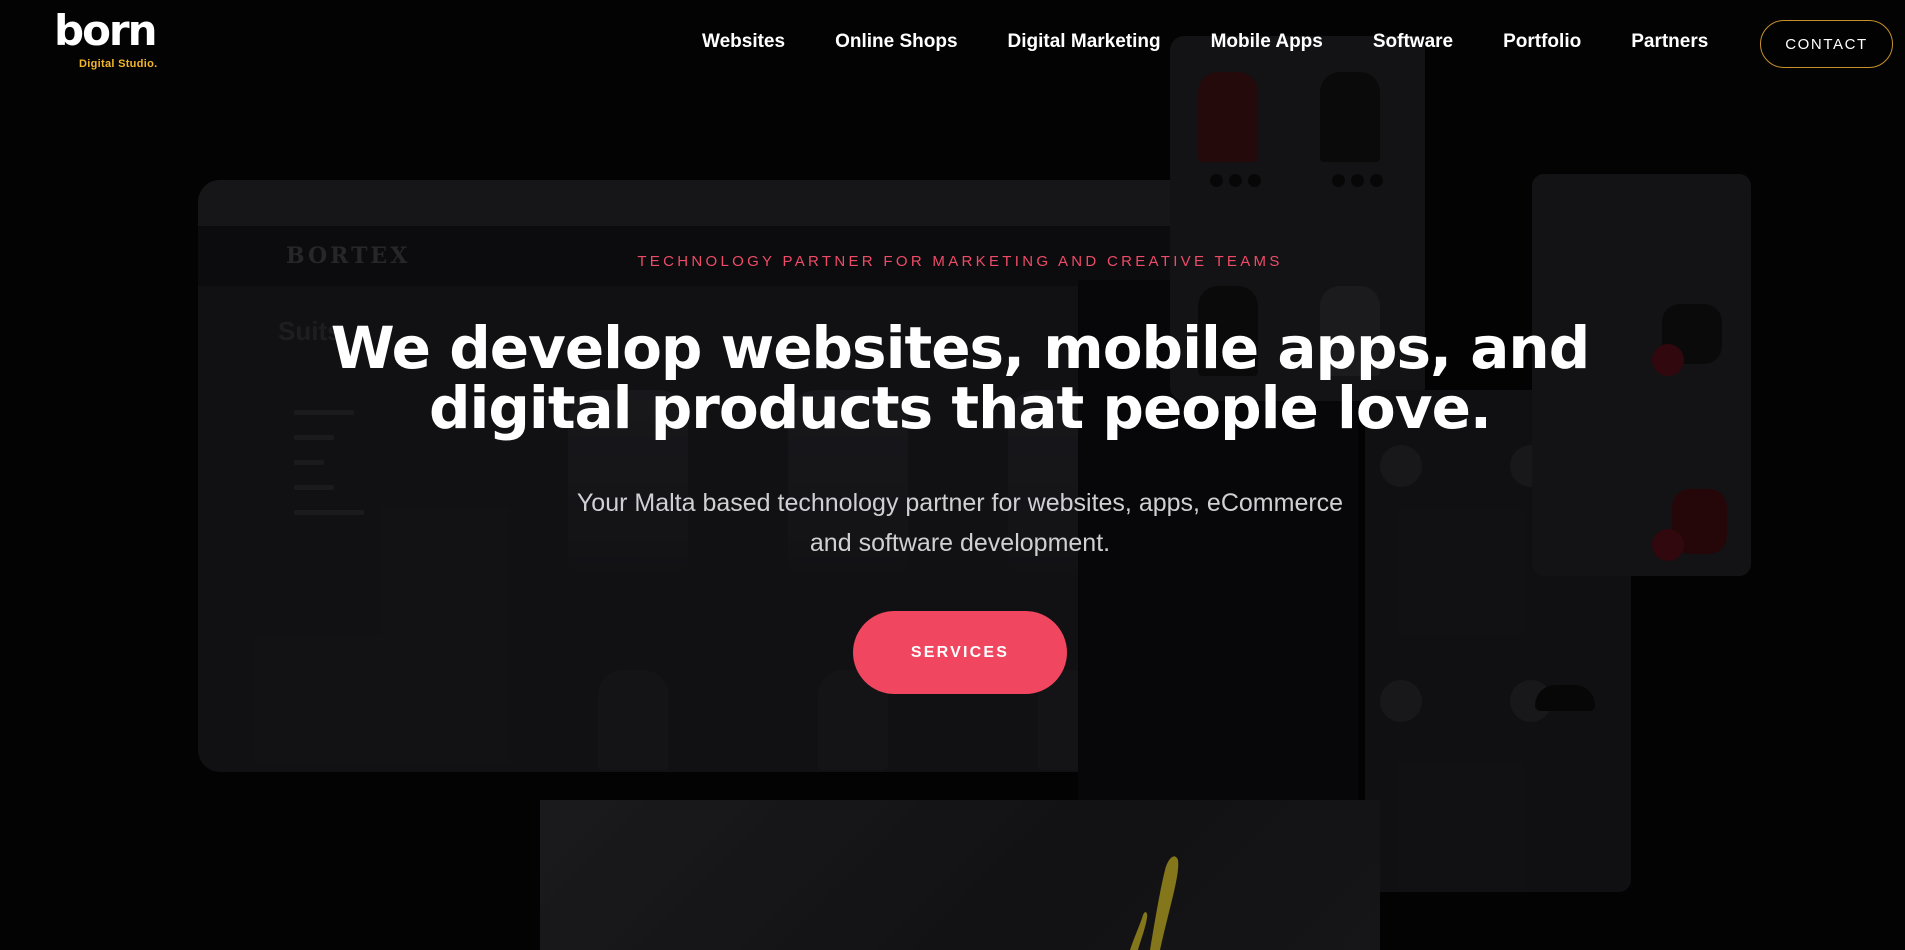  Describe the element at coordinates (896, 42) in the screenshot. I see `nav-item-online-shops: Online Shops` at that location.